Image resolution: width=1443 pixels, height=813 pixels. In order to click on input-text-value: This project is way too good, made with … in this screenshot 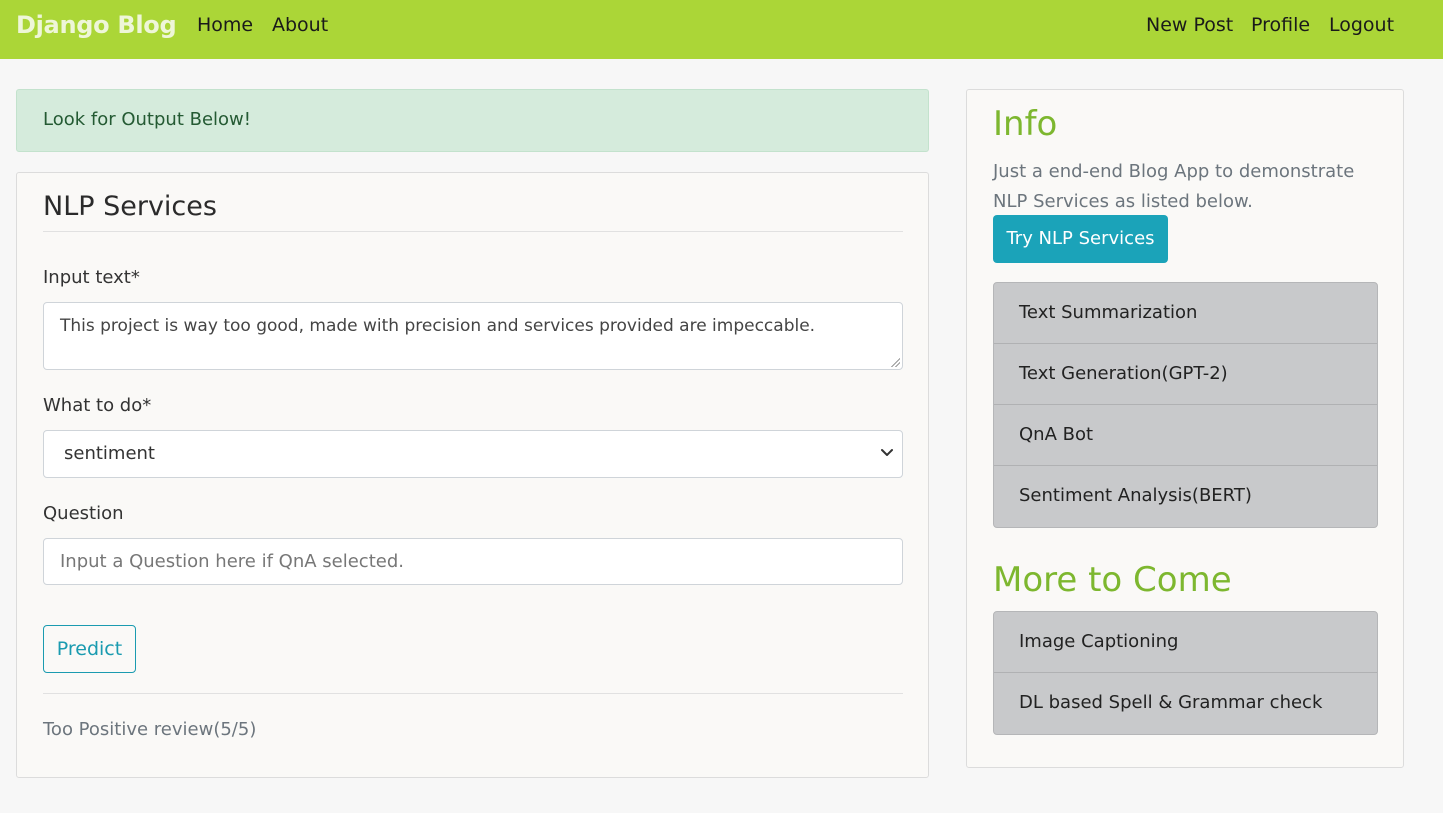, I will do `click(438, 326)`.